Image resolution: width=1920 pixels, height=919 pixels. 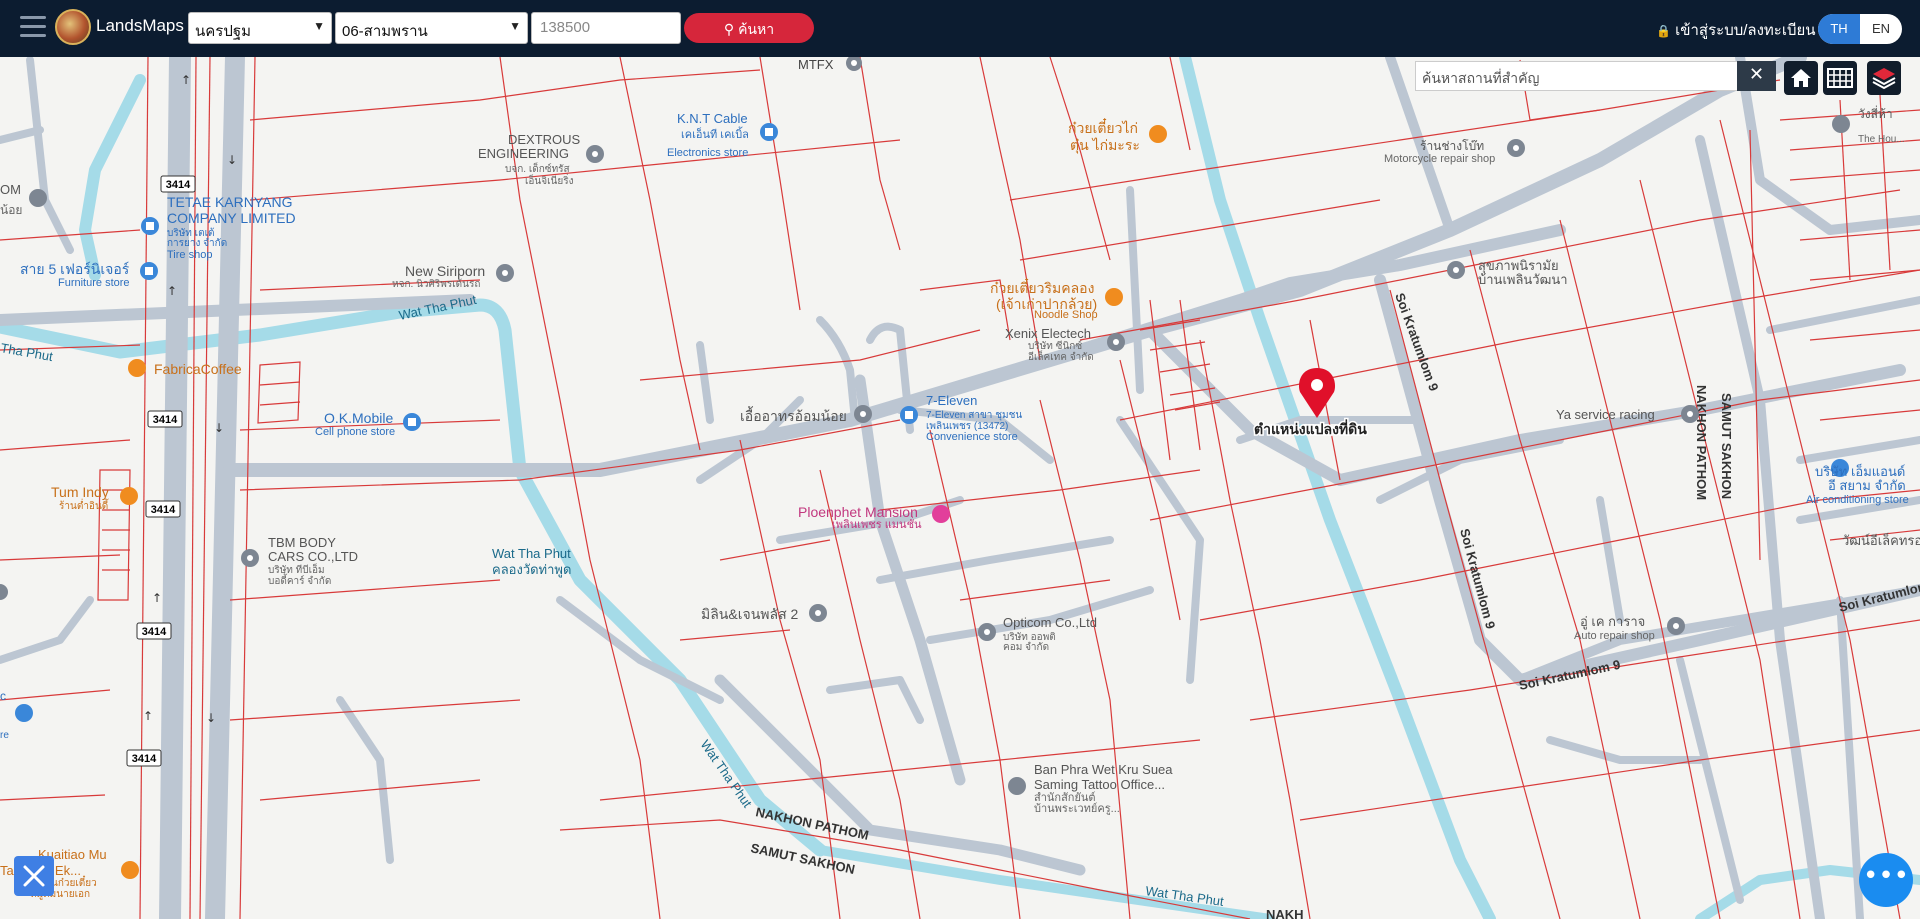 What do you see at coordinates (1860, 470) in the screenshot?
I see `poi-me-siam-1: บริษัท เอ็มแอนด์` at bounding box center [1860, 470].